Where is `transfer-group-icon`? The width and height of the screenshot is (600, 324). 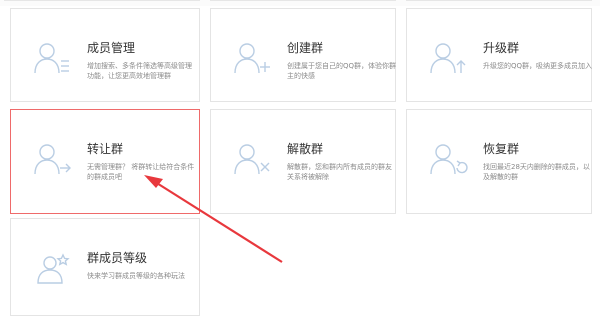
transfer-group-icon is located at coordinates (53, 159).